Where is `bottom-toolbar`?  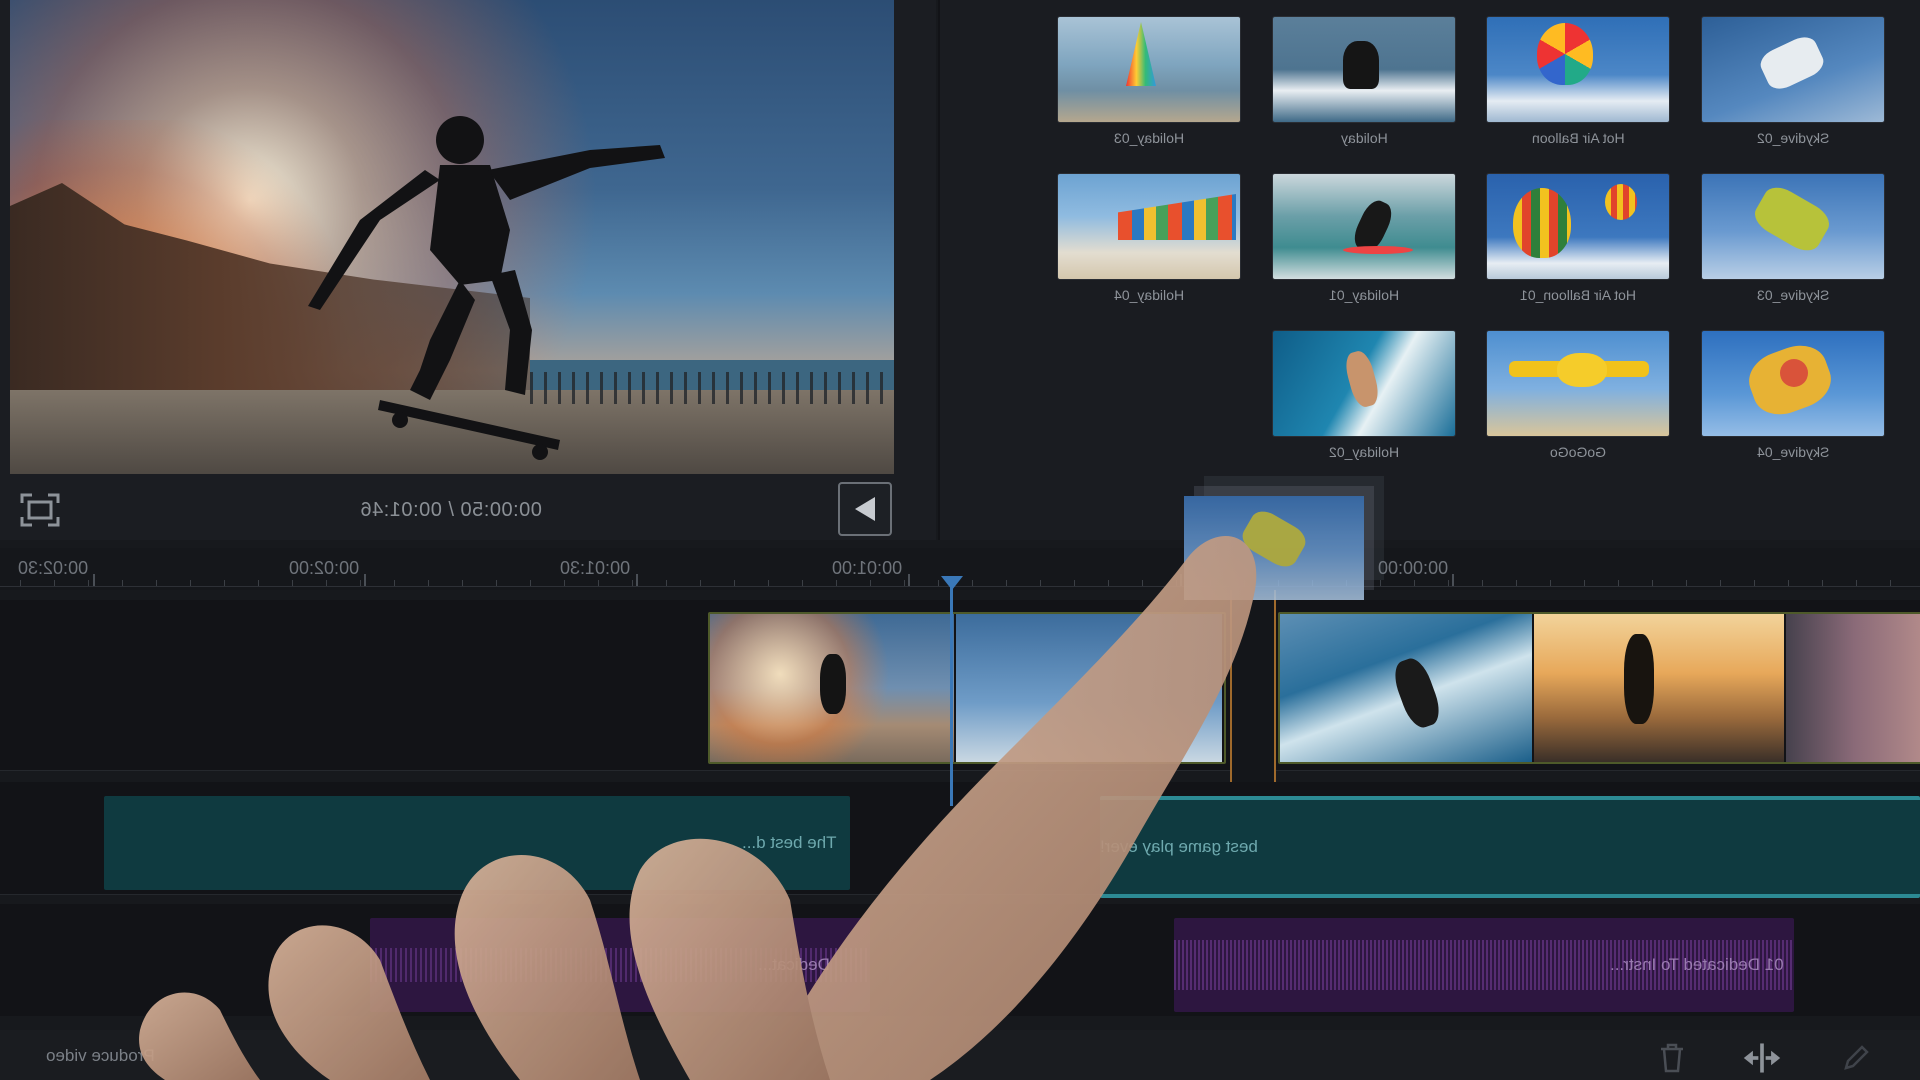
bottom-toolbar is located at coordinates (960, 1055).